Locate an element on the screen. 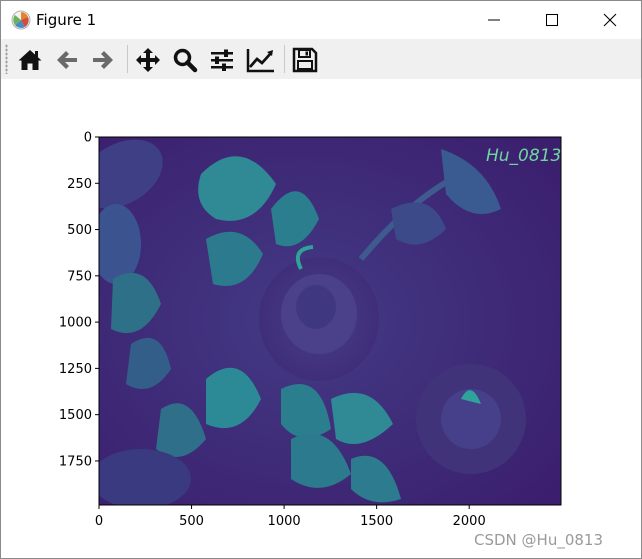 This screenshot has height=559, width=642. close-icon is located at coordinates (610, 20).